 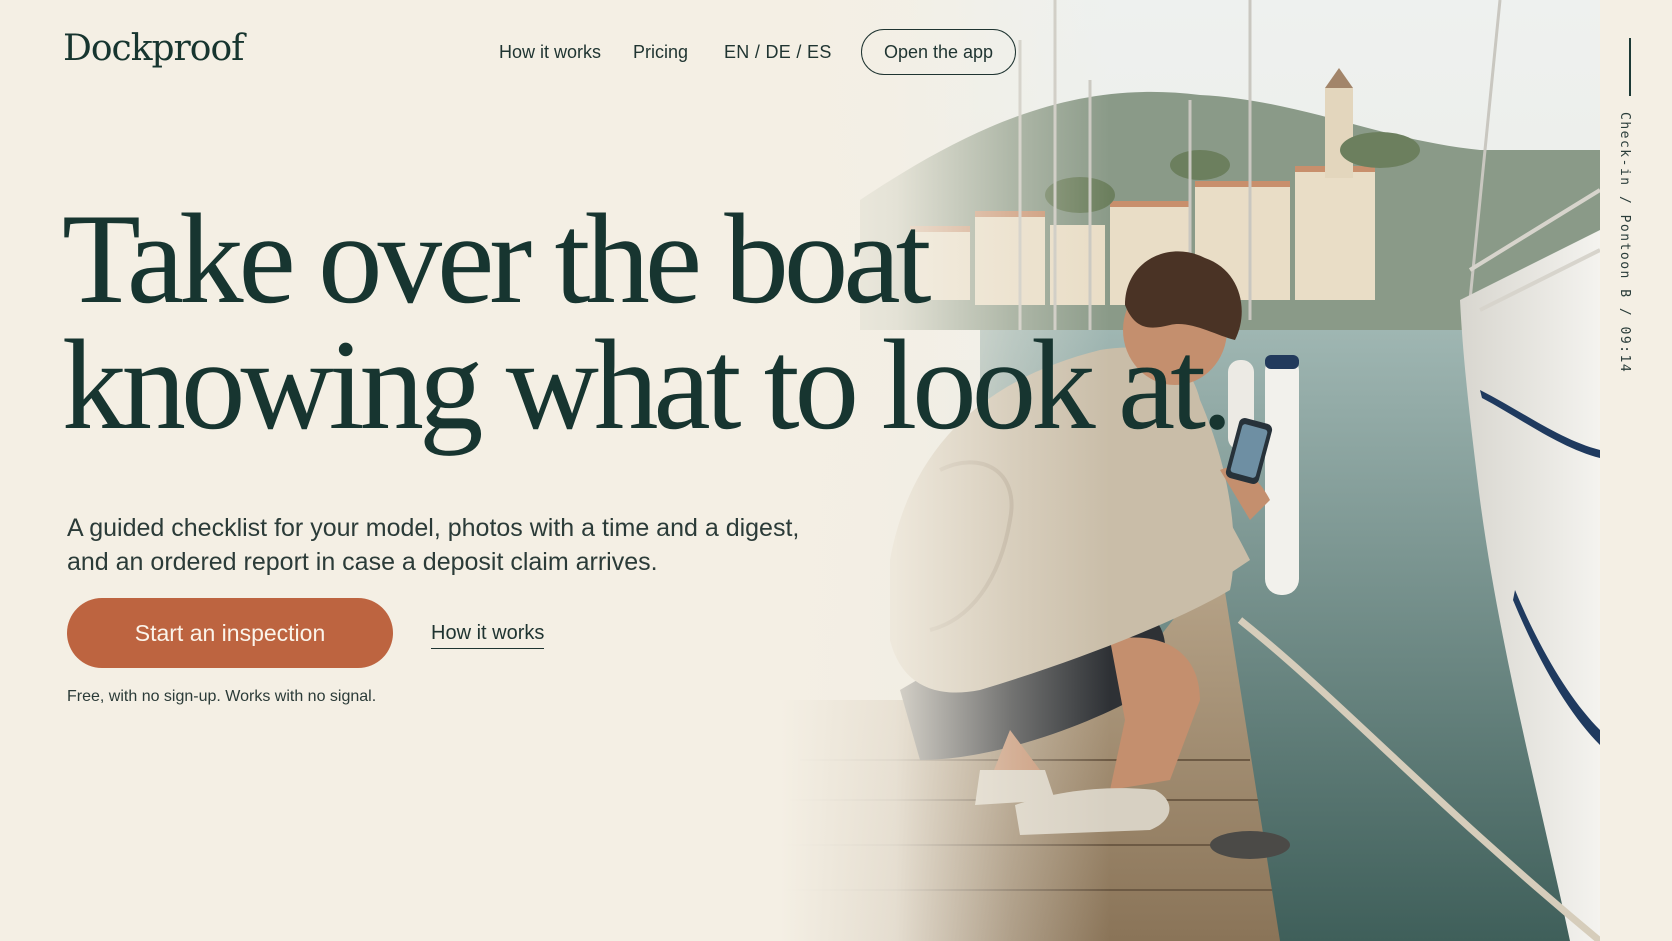 I want to click on start-inspection-button: Start an inspection, so click(x=230, y=633).